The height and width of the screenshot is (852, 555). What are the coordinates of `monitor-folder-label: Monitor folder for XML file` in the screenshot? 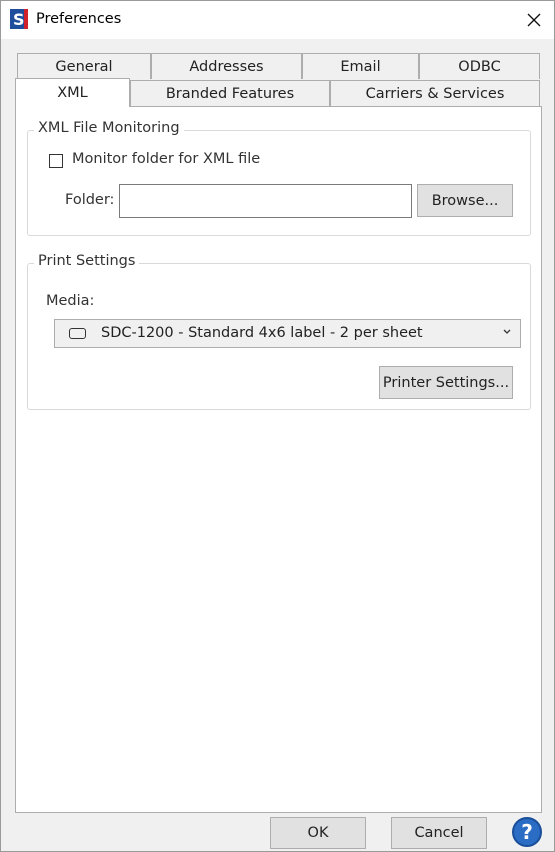 It's located at (166, 159).